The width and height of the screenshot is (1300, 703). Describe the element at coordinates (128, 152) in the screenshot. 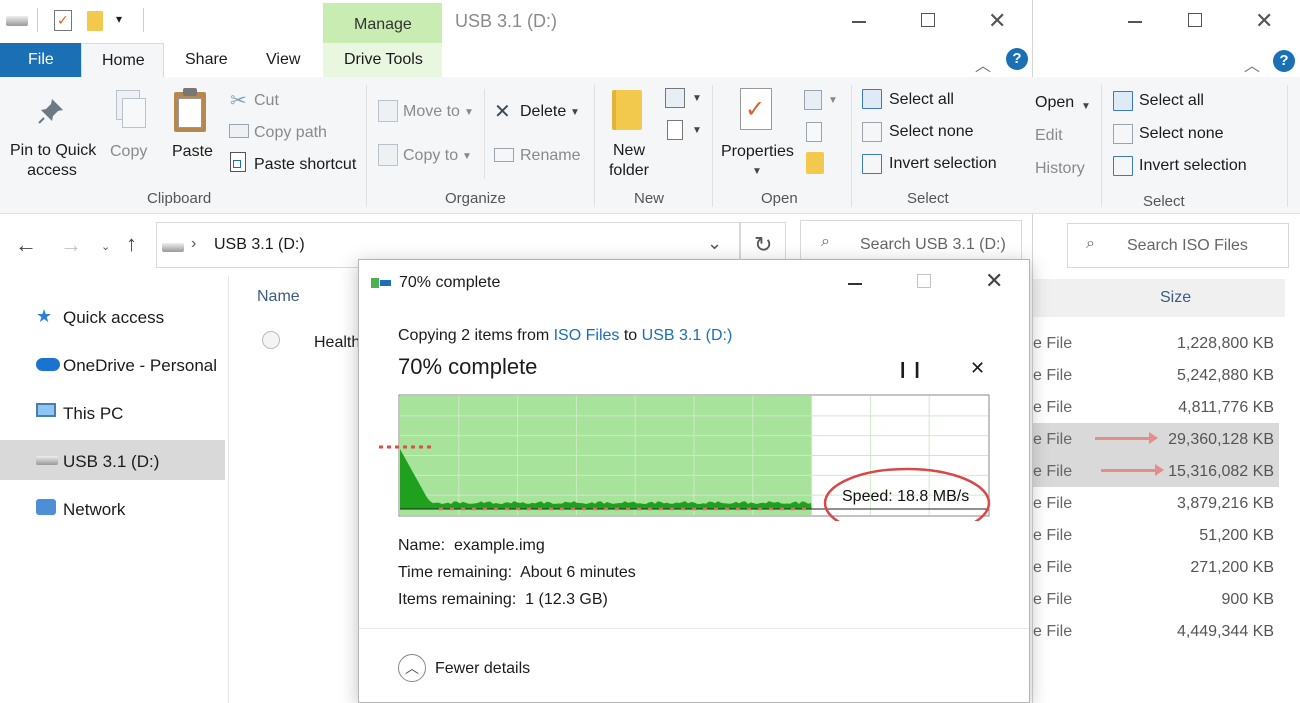

I see `copy-button: Copy` at that location.